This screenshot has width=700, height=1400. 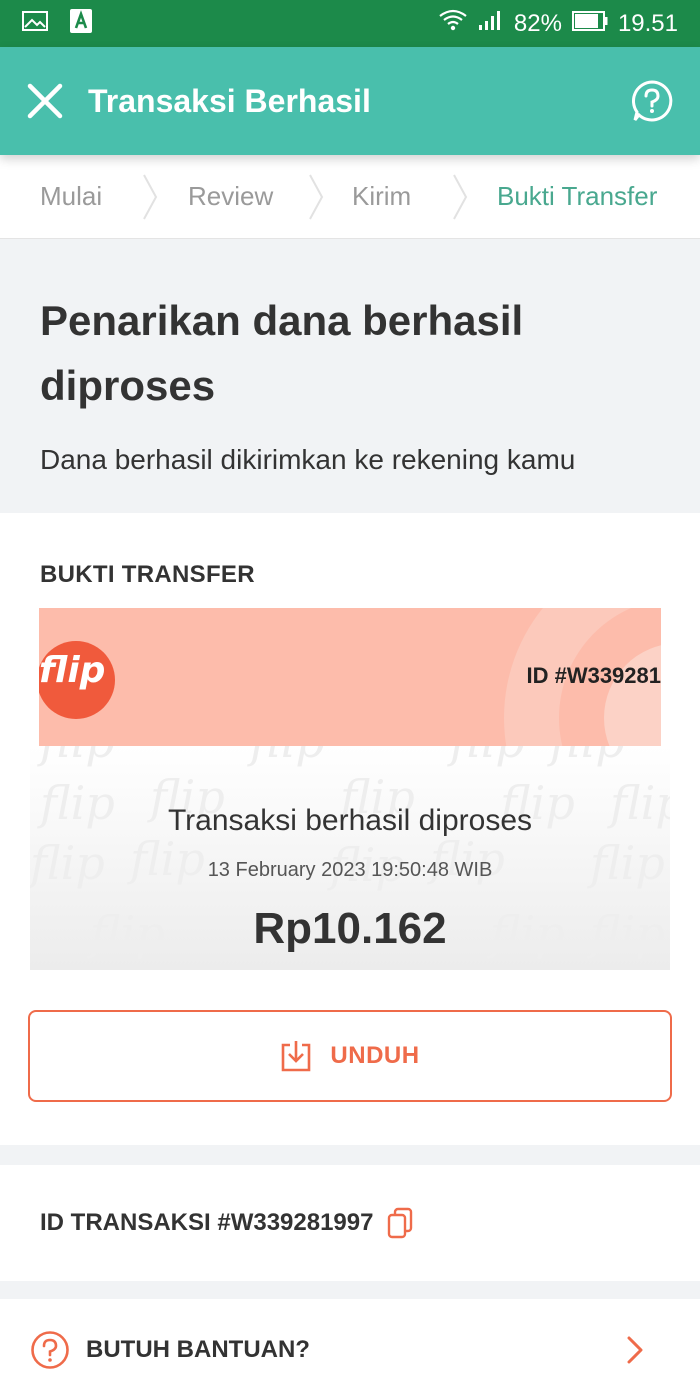 What do you see at coordinates (72, 670) in the screenshot?
I see `flip-logo-text: flip` at bounding box center [72, 670].